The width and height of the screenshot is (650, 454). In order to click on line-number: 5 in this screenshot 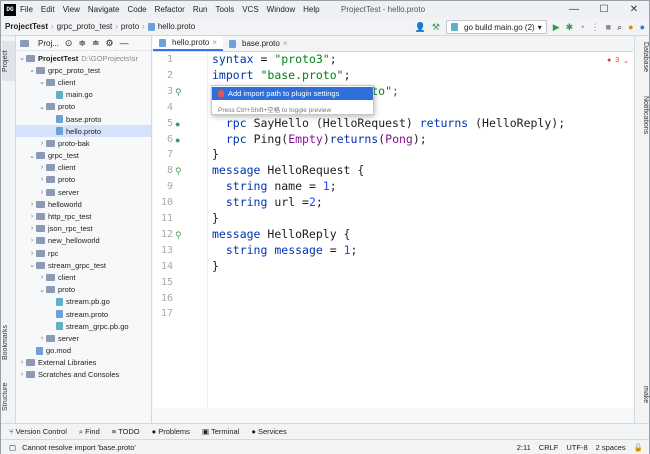, I will do `click(163, 123)`.